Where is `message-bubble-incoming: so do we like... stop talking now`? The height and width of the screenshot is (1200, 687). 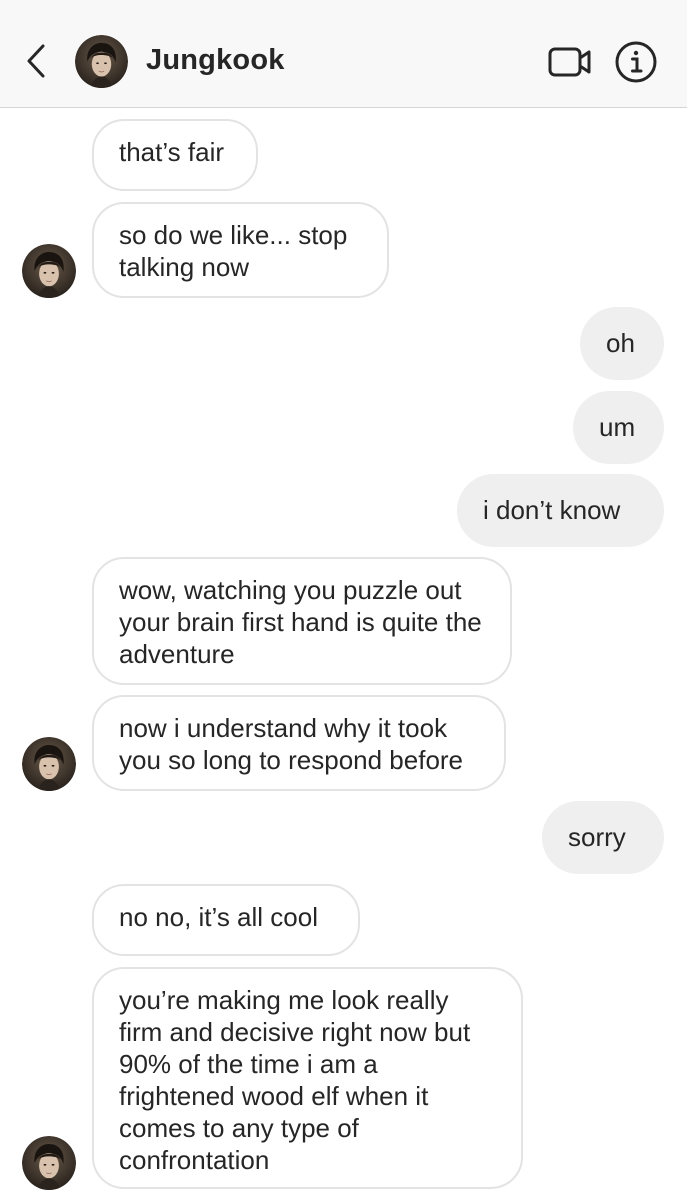 message-bubble-incoming: so do we like... stop talking now is located at coordinates (240, 250).